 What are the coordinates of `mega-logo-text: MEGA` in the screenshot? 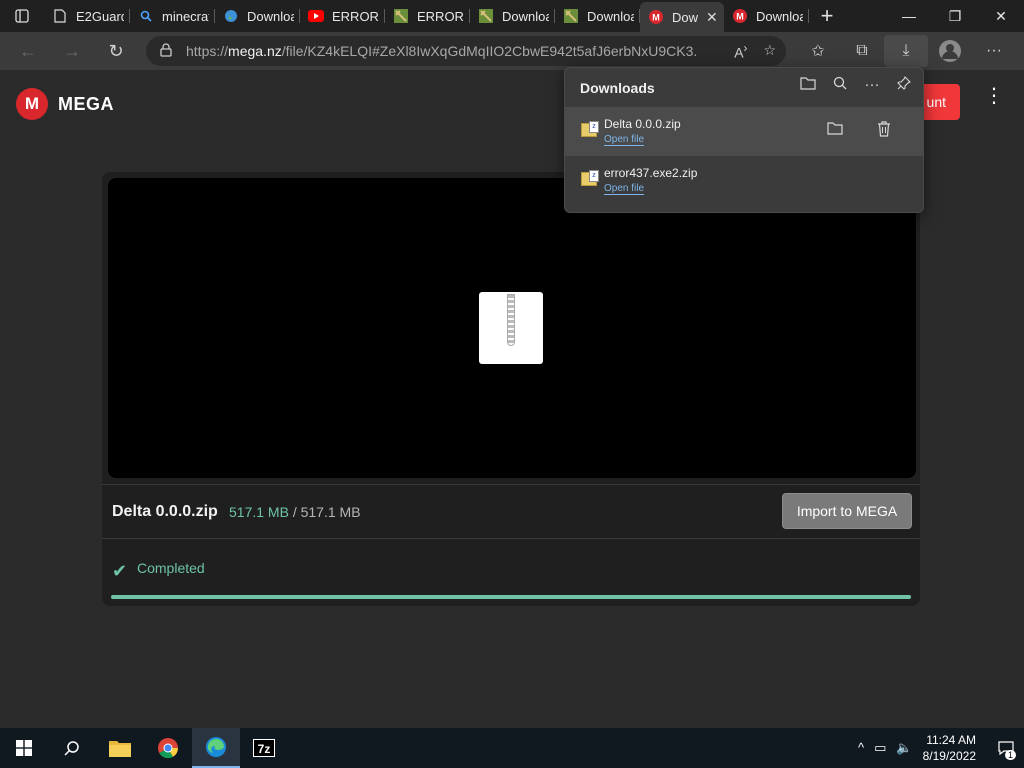 It's located at (86, 103).